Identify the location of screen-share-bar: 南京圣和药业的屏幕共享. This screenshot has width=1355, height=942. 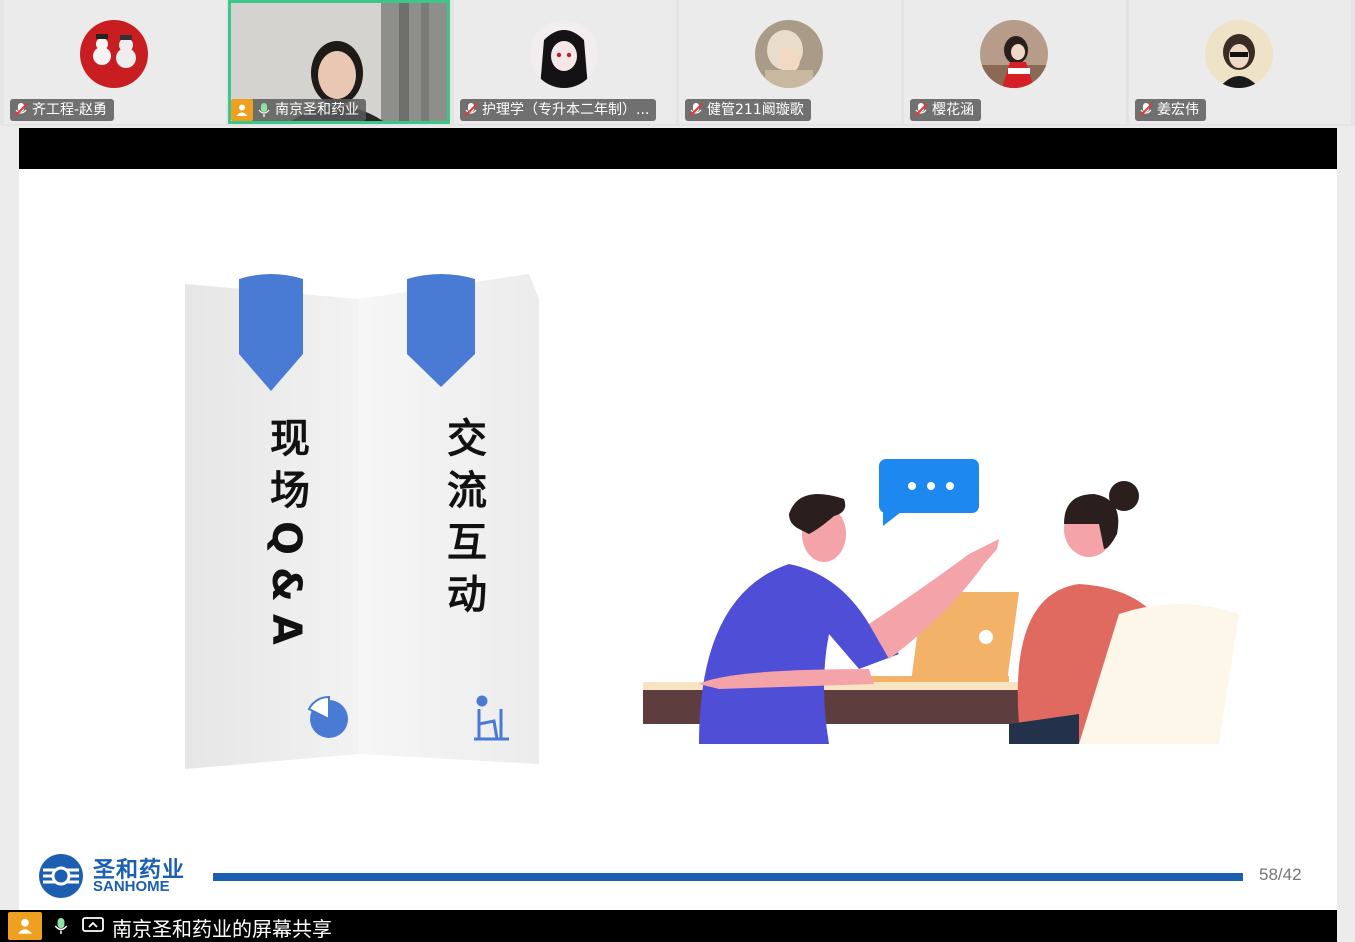
(668, 926).